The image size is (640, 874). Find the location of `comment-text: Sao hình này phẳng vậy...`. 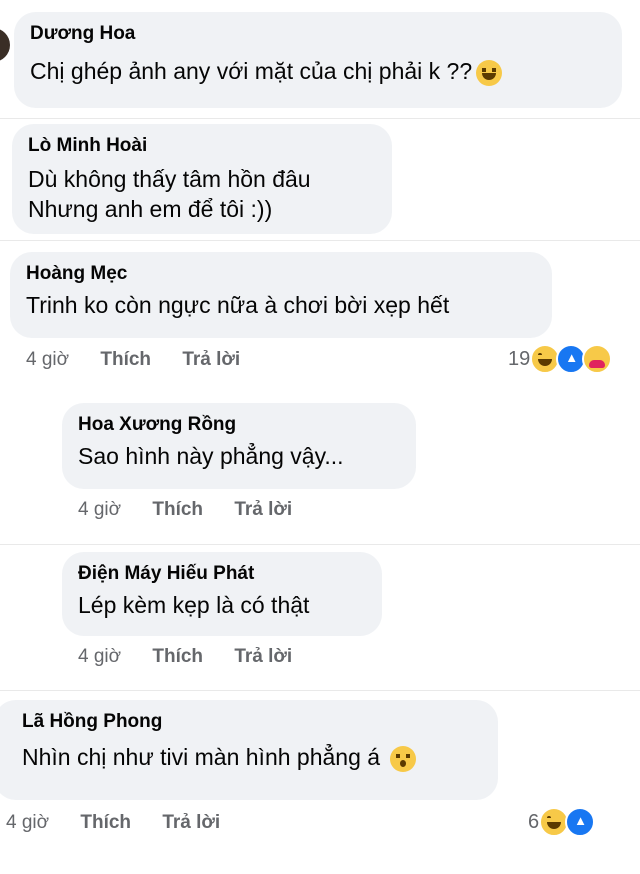

comment-text: Sao hình này phẳng vậy... is located at coordinates (211, 456).